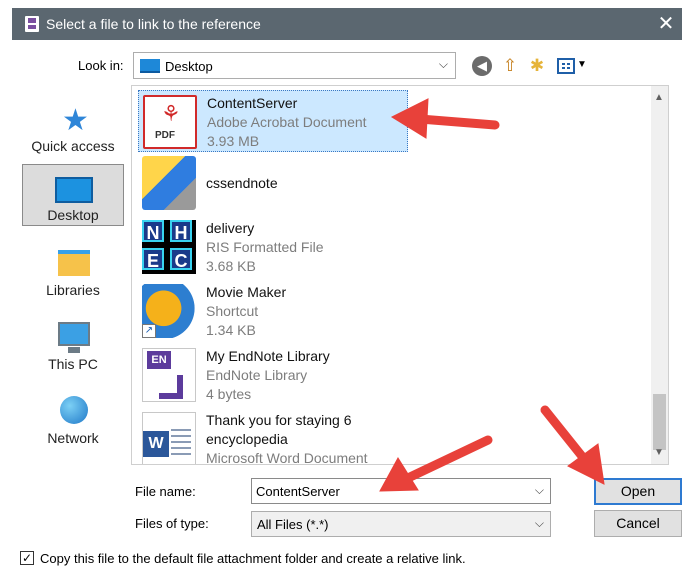  What do you see at coordinates (233, 141) in the screenshot?
I see `file-size: 3.93 MB` at bounding box center [233, 141].